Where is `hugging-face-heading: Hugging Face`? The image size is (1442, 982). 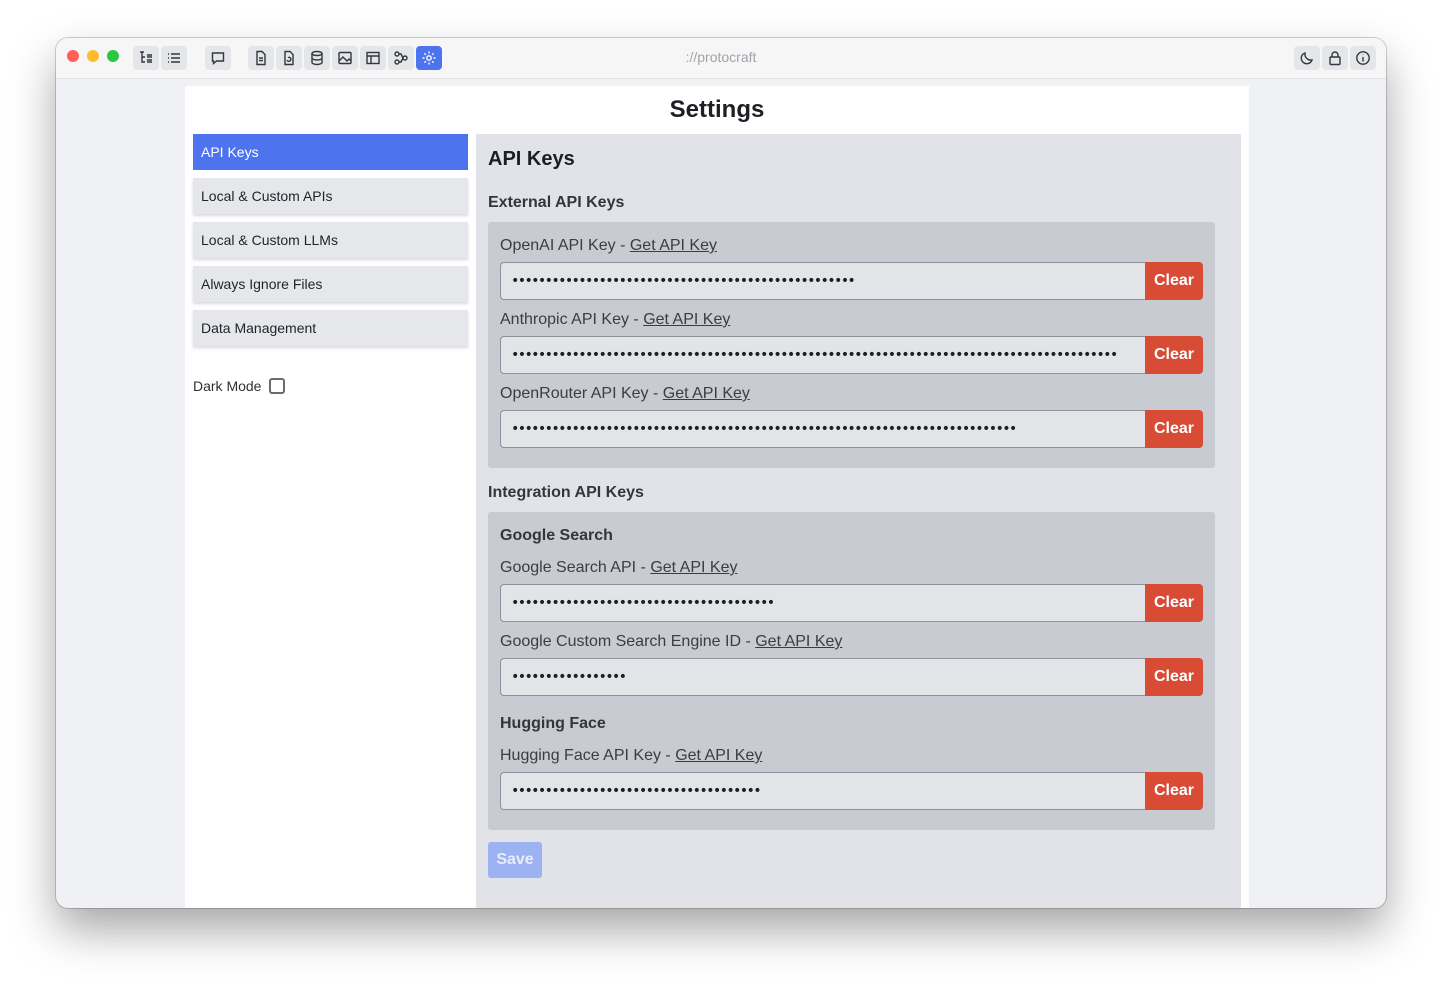
hugging-face-heading: Hugging Face is located at coordinates (553, 723).